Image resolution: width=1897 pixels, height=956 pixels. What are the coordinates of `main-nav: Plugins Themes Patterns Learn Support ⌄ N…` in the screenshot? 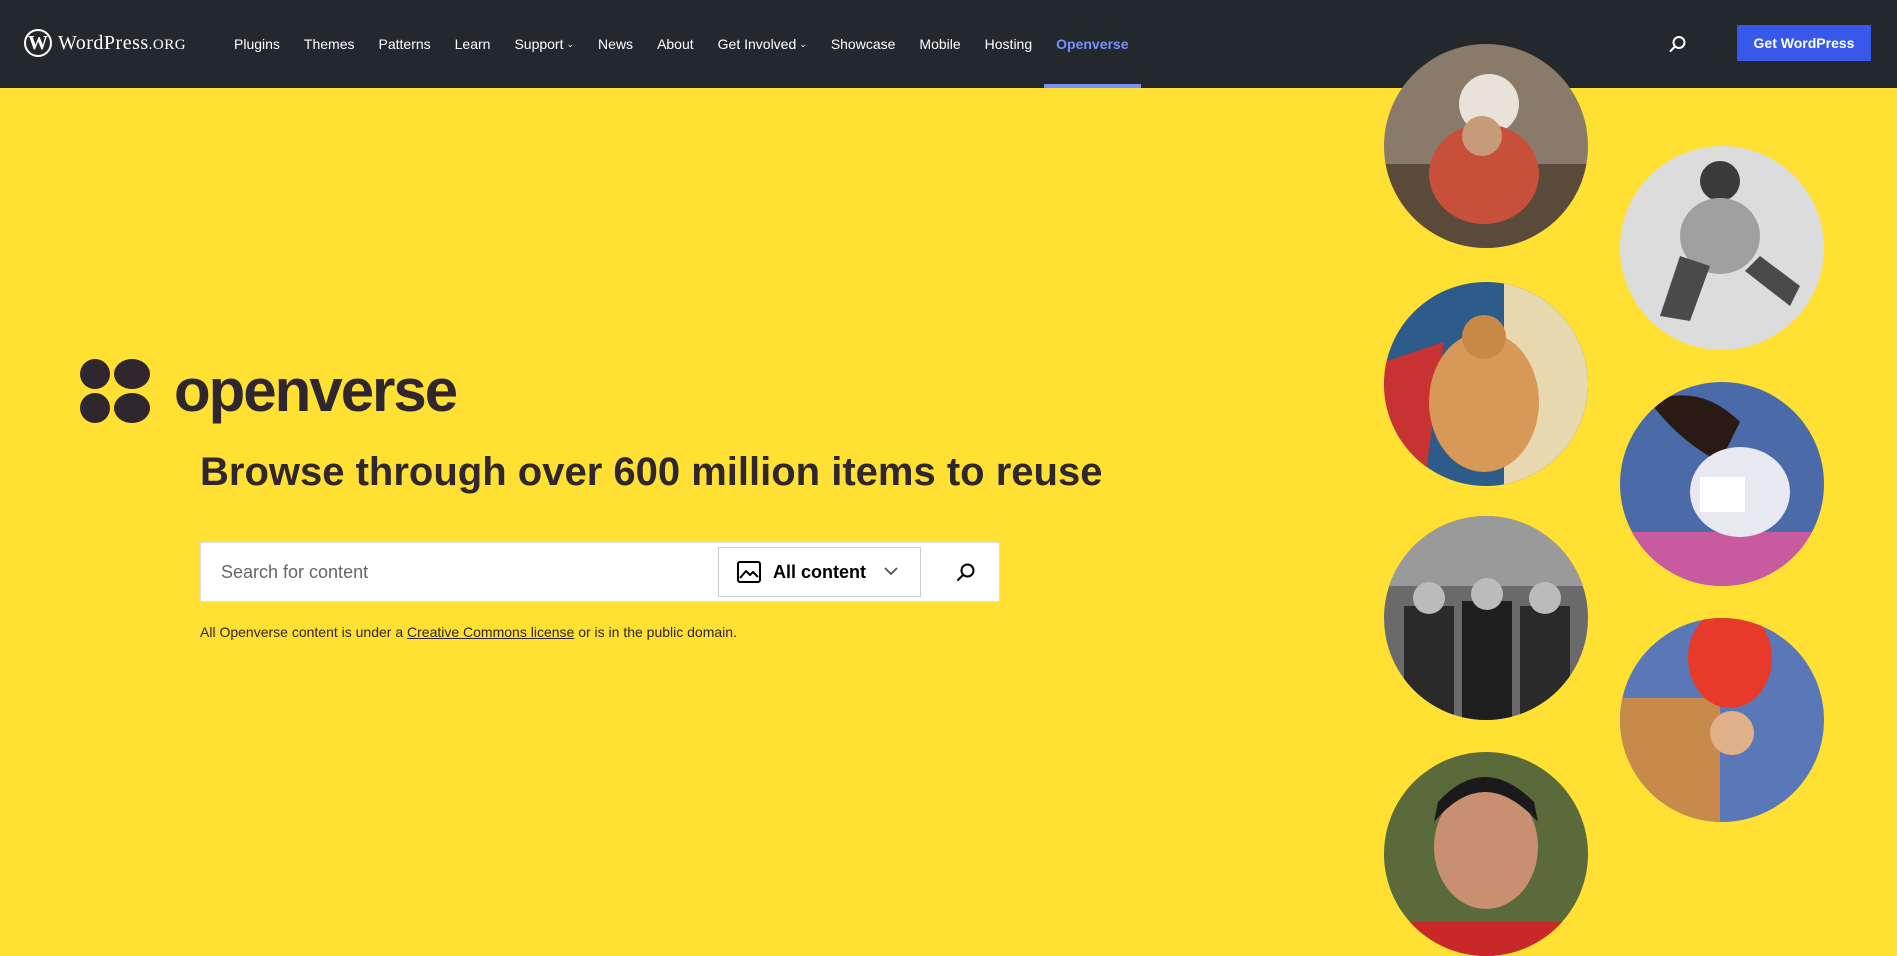 It's located at (681, 44).